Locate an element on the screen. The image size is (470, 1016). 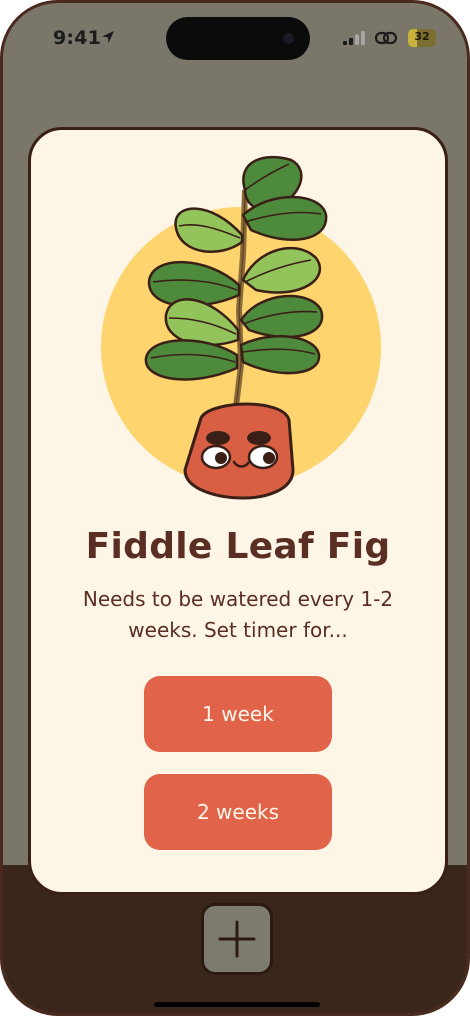
battery-icon: 32 is located at coordinates (422, 38).